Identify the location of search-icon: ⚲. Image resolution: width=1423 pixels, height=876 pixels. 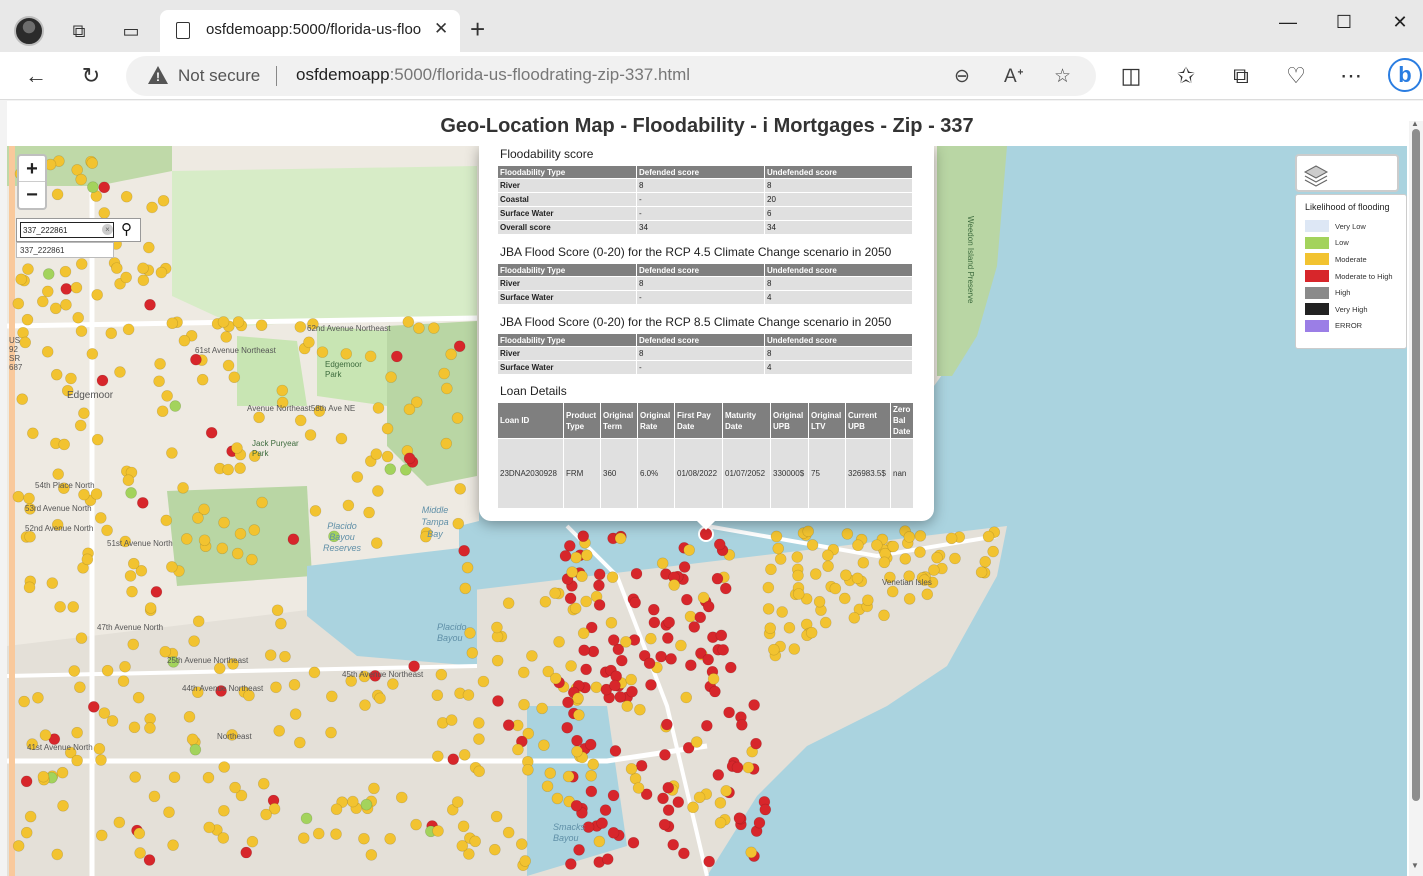
(126, 229).